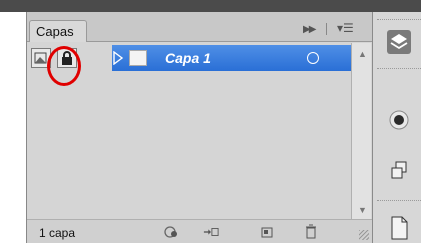  Describe the element at coordinates (118, 60) in the screenshot. I see `triangle-right-icon` at that location.